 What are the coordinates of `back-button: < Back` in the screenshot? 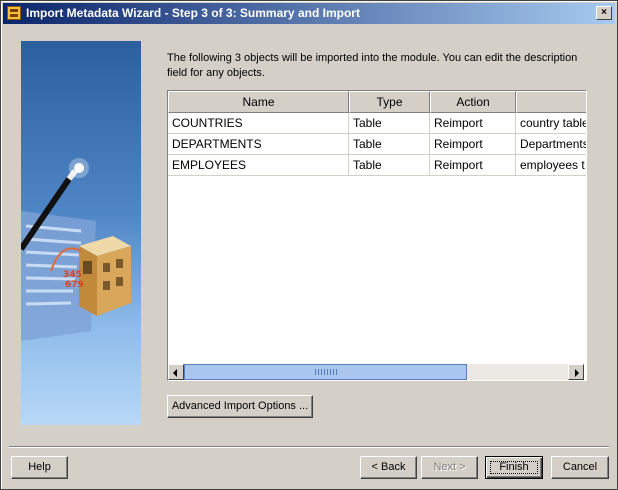 It's located at (388, 467).